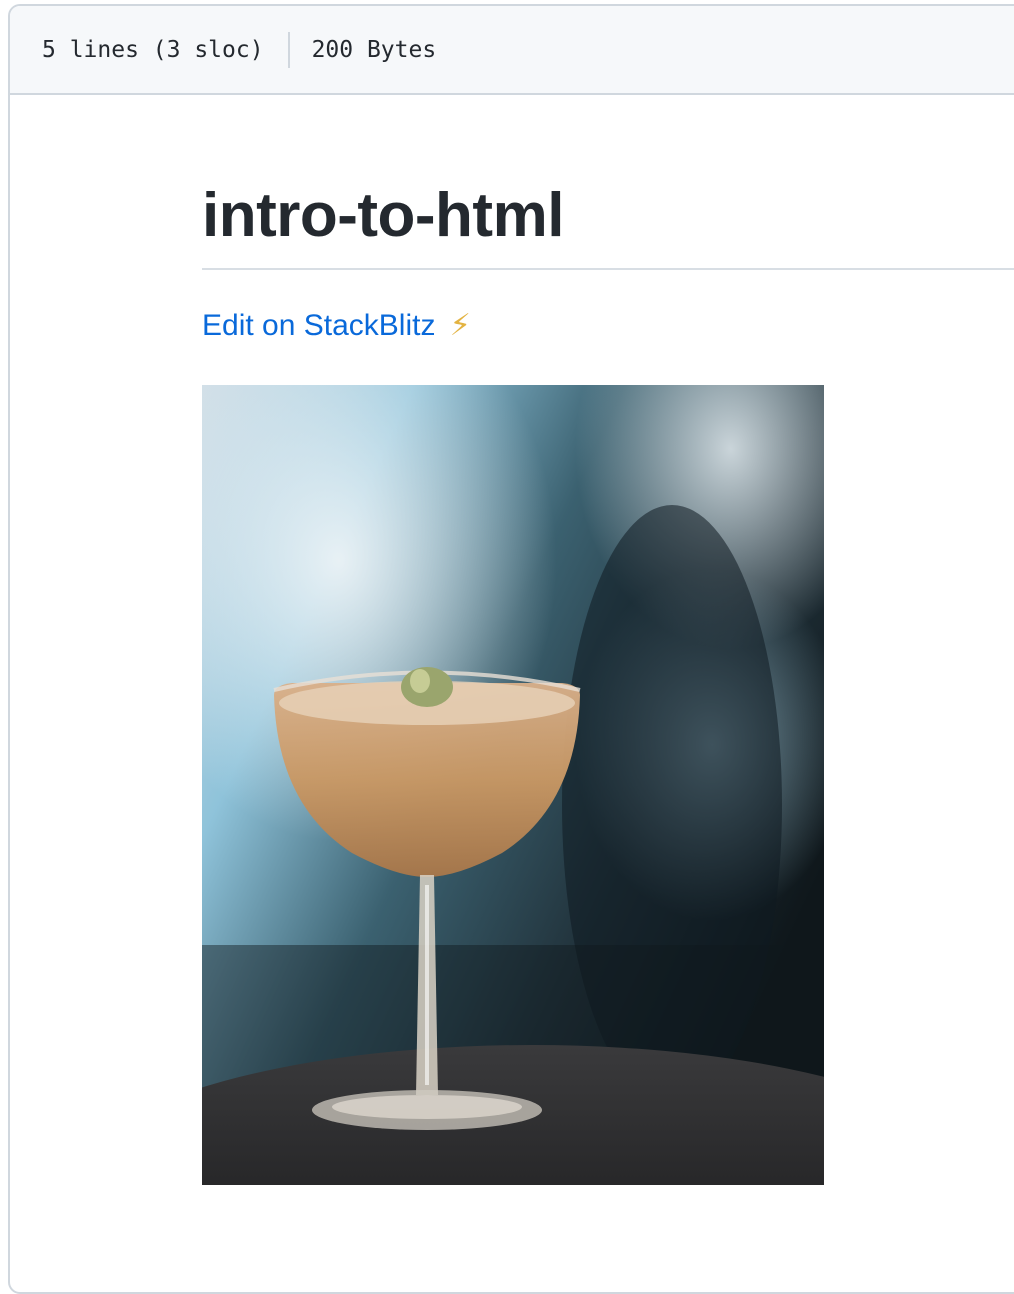  Describe the element at coordinates (374, 49) in the screenshot. I see `file-size: 200 Bytes` at that location.